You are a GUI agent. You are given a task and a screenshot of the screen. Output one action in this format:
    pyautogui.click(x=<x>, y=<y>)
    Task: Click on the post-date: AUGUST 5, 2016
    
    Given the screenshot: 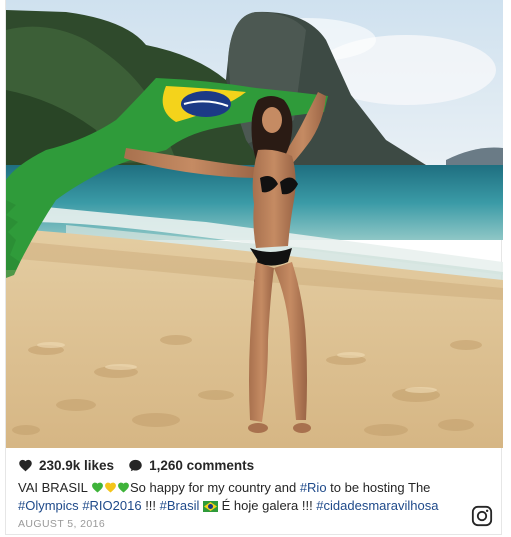 What is the action you would take?
    pyautogui.click(x=61, y=524)
    